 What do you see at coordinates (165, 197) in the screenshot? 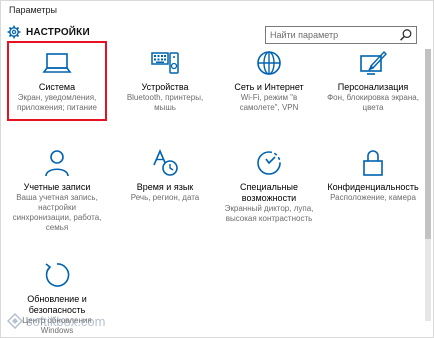
I see `tile-description: Речь, регион, дата` at bounding box center [165, 197].